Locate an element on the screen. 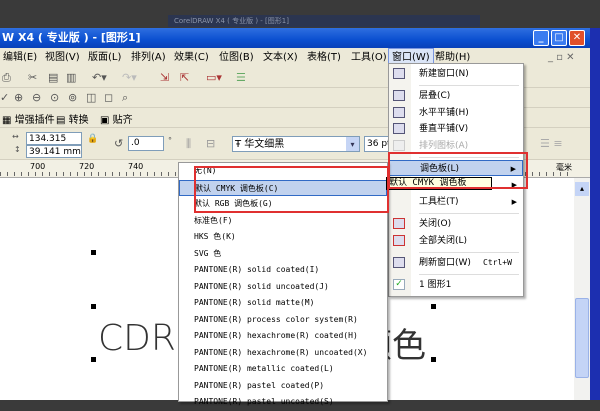  annotation-box is located at coordinates (291, 189).